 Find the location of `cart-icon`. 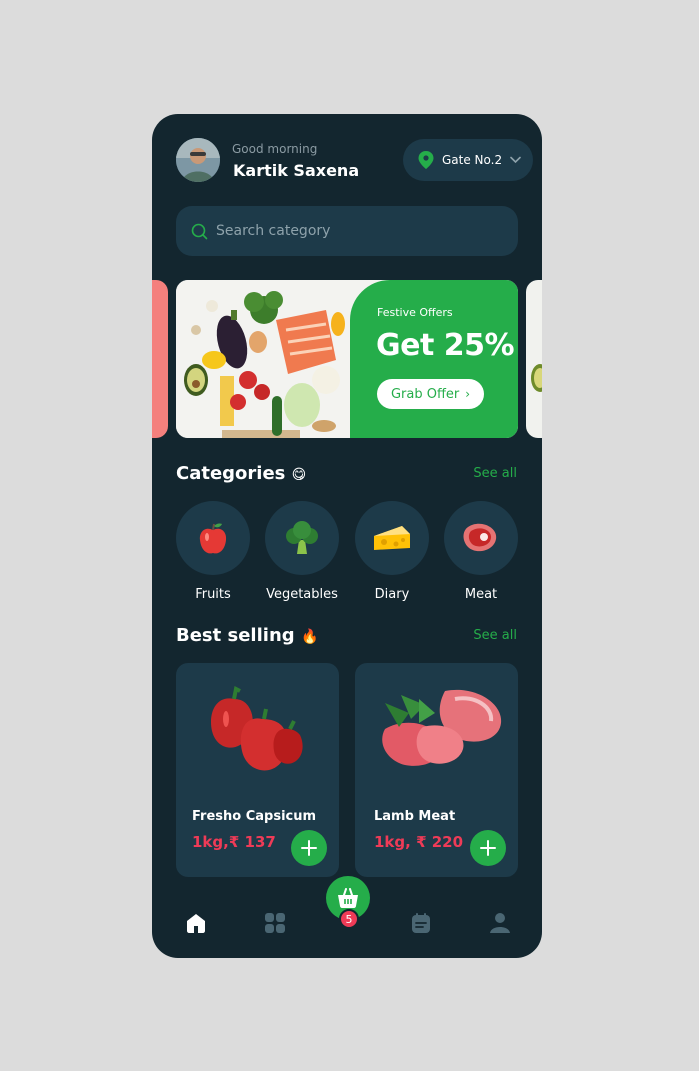

cart-icon is located at coordinates (348, 898).